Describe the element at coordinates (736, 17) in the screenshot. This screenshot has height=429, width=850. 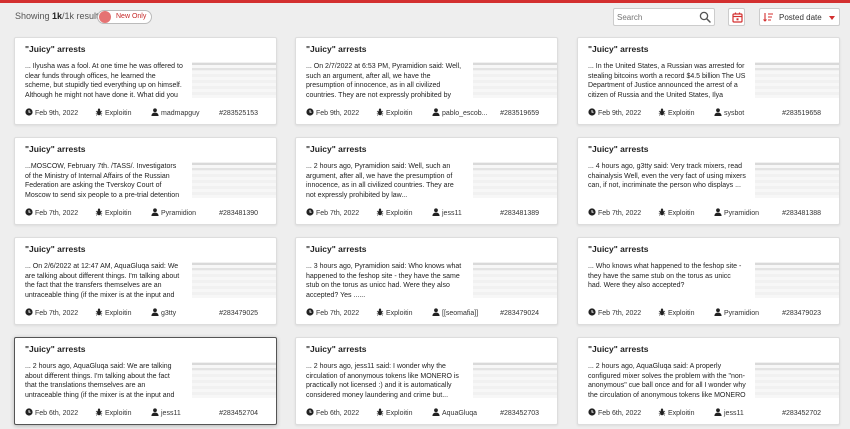
I see `date-filter-button` at that location.